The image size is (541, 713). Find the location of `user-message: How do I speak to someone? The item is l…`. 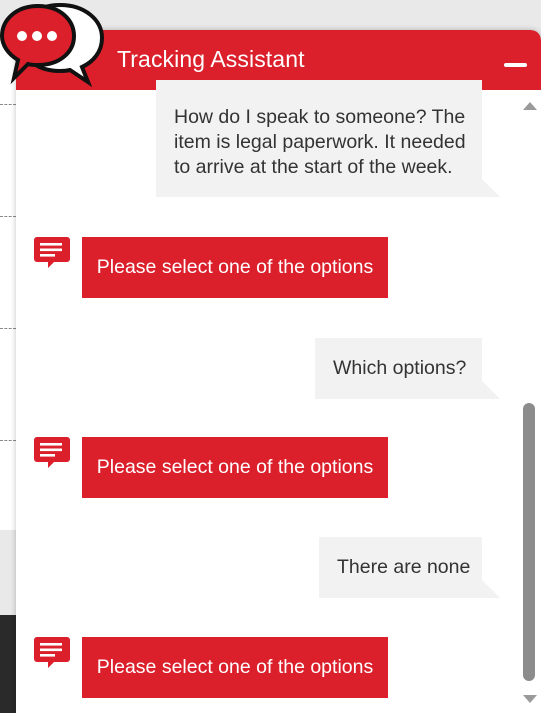

user-message: How do I speak to someone? The item is l… is located at coordinates (328, 138).